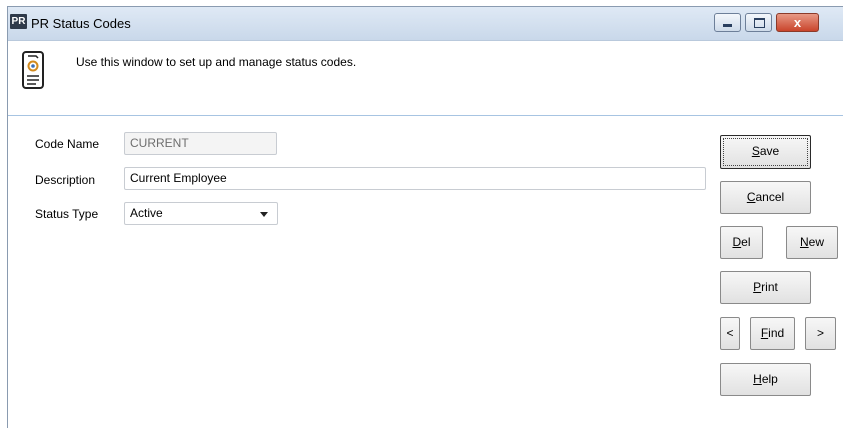  Describe the element at coordinates (81, 23) in the screenshot. I see `window-title: PR Status Codes` at that location.